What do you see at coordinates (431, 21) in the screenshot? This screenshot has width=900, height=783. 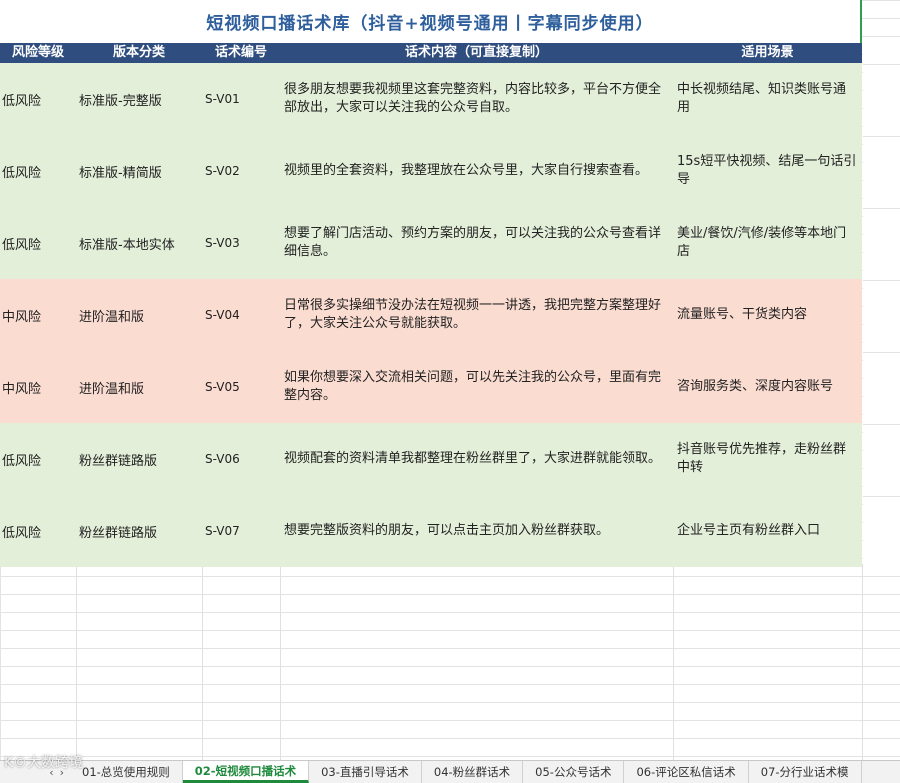 I see `sheet-title: 短视频口播话术库（抖音+视频号通用丨字幕同步使用）` at bounding box center [431, 21].